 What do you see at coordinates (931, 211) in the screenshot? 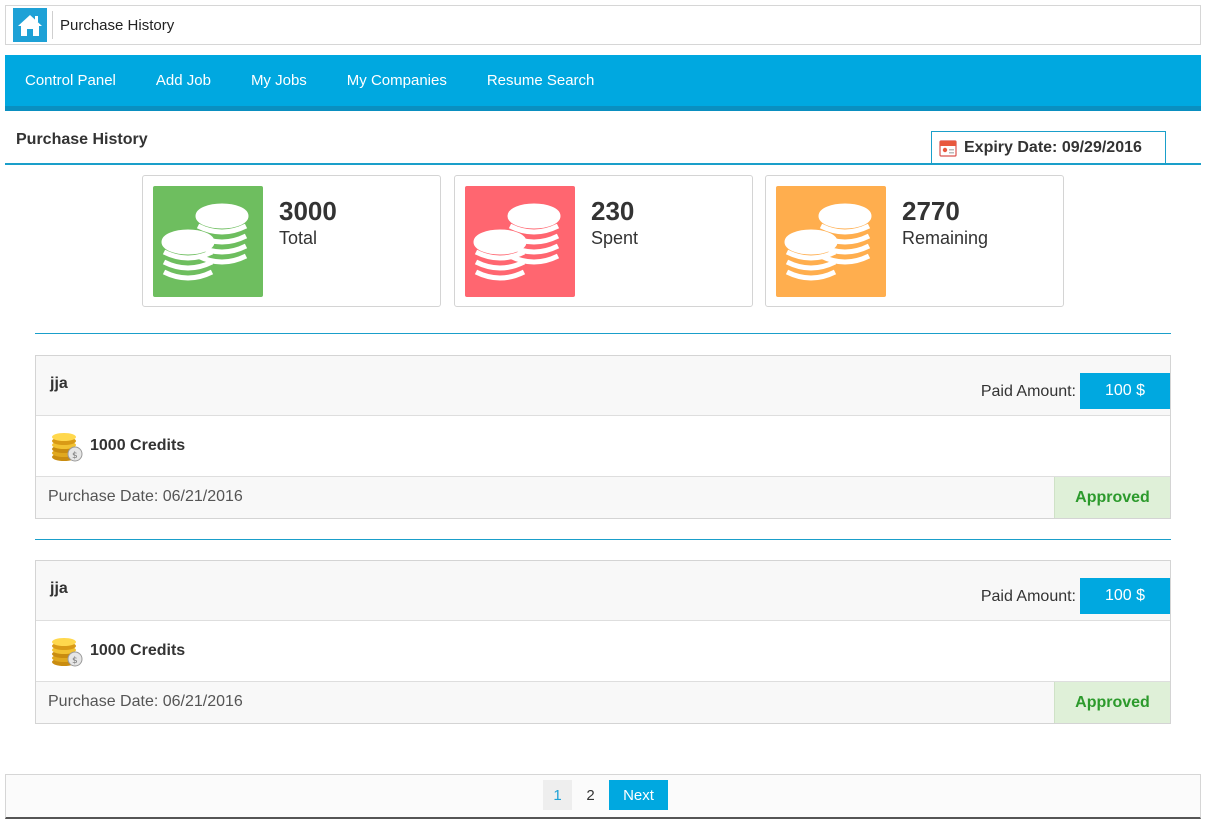
I see `stat-value-remaining: 2770` at bounding box center [931, 211].